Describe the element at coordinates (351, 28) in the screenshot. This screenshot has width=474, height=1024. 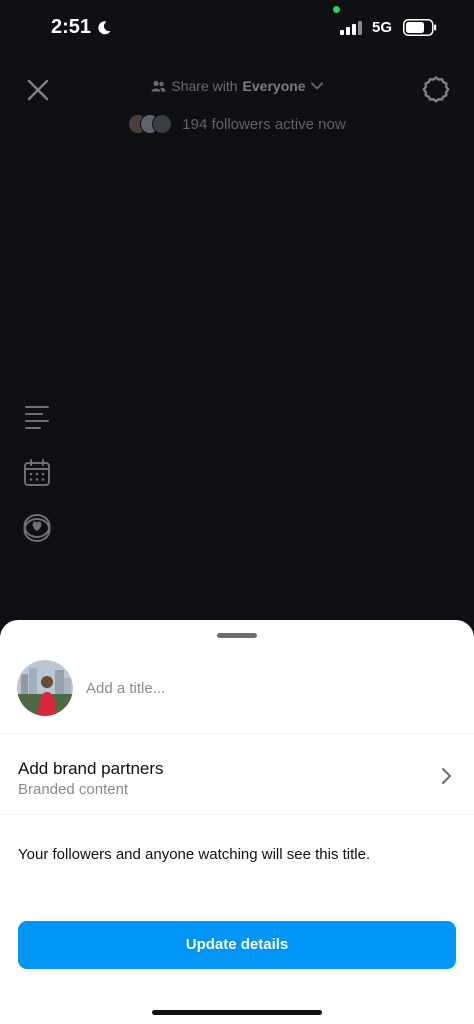
I see `signal-icon` at that location.